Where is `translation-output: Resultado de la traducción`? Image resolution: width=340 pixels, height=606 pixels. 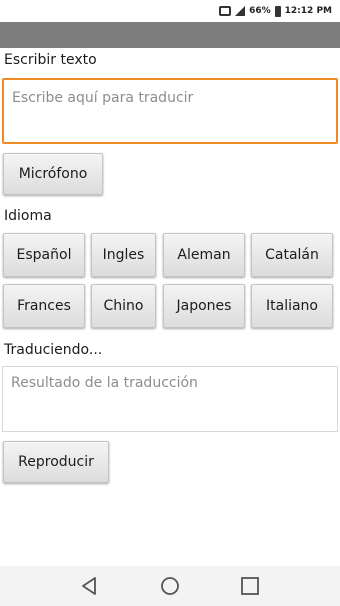 translation-output: Resultado de la traducción is located at coordinates (170, 399).